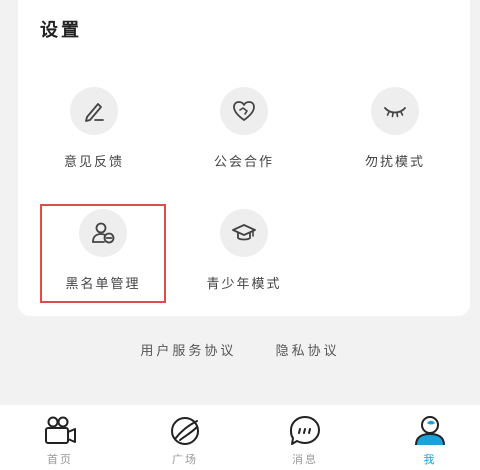 The image size is (480, 470). I want to click on tab-me-label: 我, so click(430, 459).